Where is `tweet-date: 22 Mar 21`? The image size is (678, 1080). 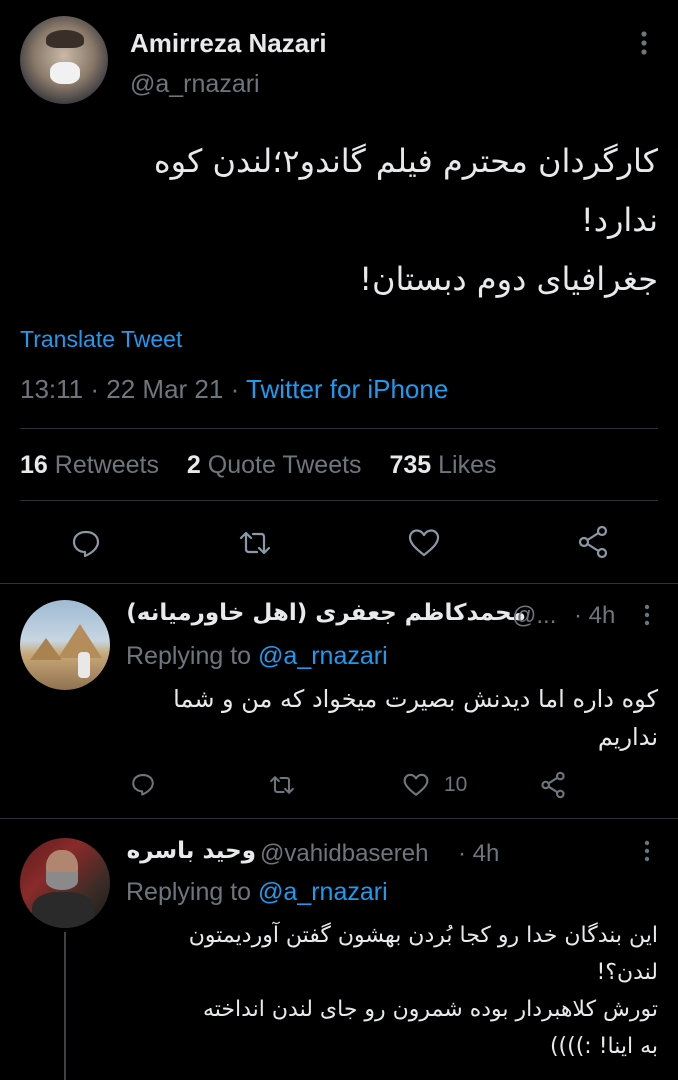 tweet-date: 22 Mar 21 is located at coordinates (165, 389).